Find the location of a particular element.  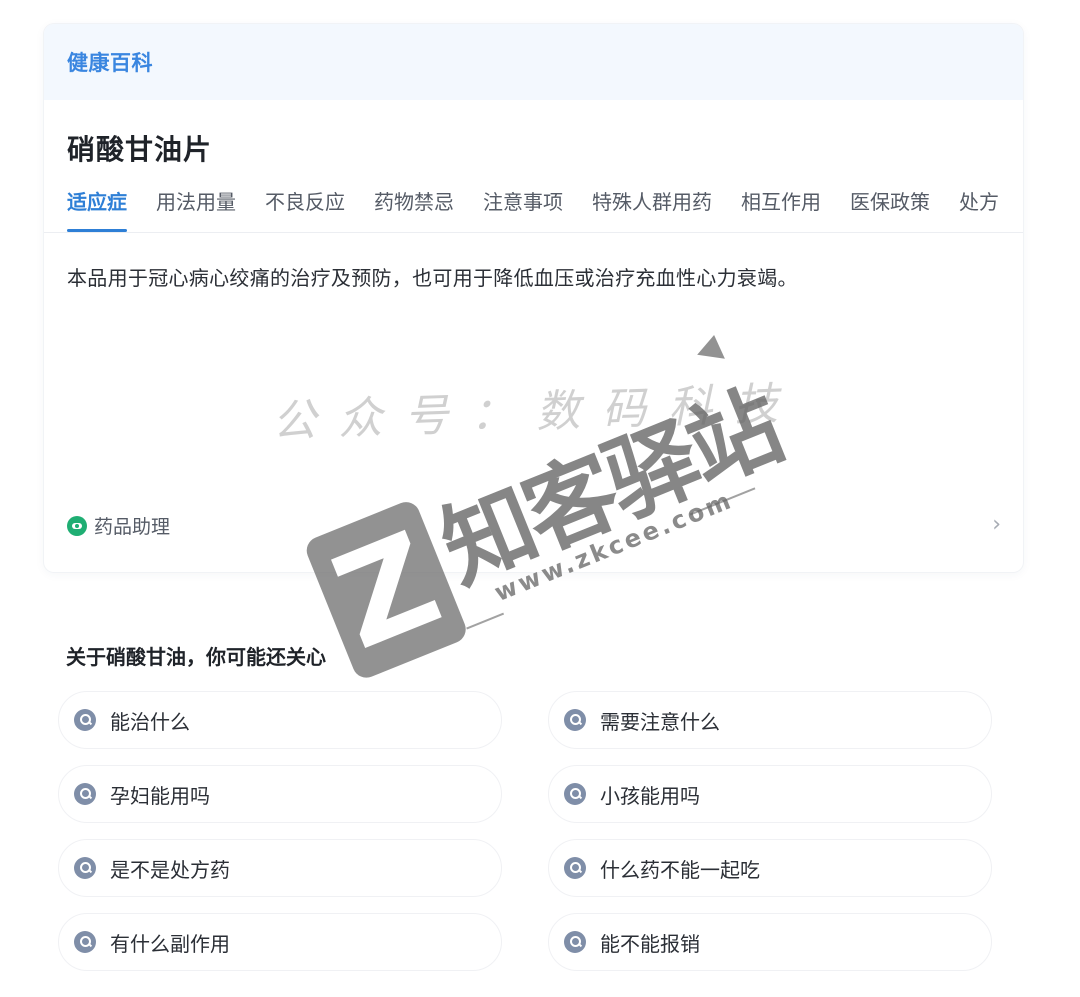

related-section-title: 关于硝酸甘油，你可能还关心 is located at coordinates (196, 657).